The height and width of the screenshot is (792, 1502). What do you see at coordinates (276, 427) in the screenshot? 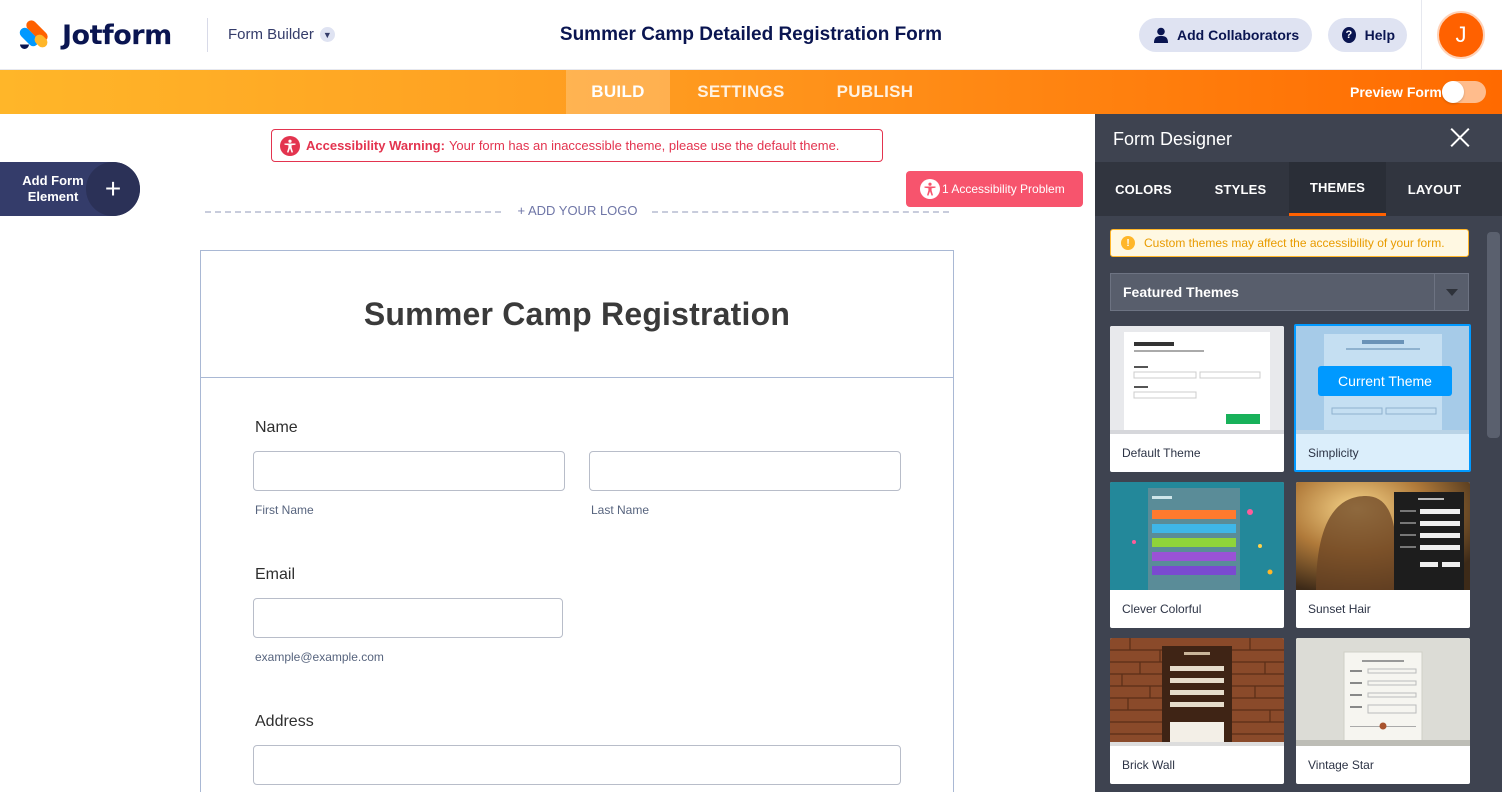
I see `name-field-label: Name` at bounding box center [276, 427].